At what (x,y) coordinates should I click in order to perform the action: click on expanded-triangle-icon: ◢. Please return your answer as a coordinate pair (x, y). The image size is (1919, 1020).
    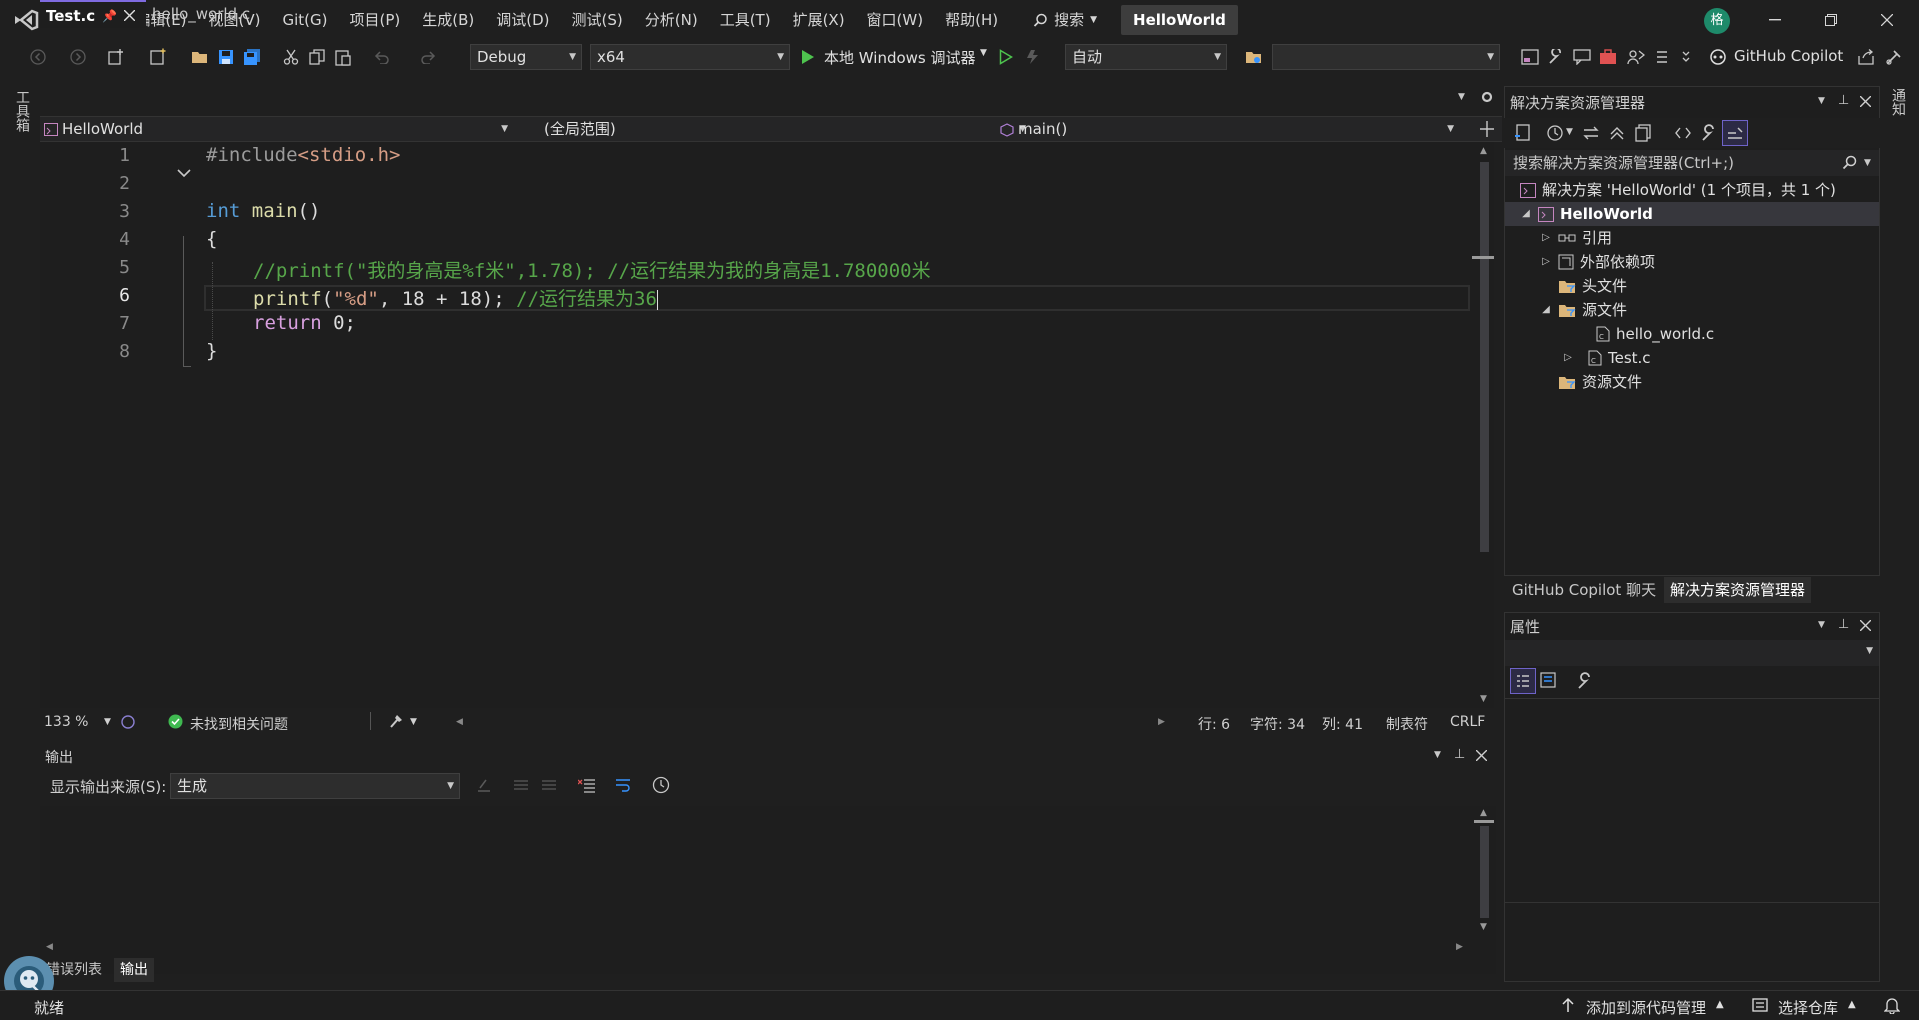
    Looking at the image, I should click on (1526, 214).